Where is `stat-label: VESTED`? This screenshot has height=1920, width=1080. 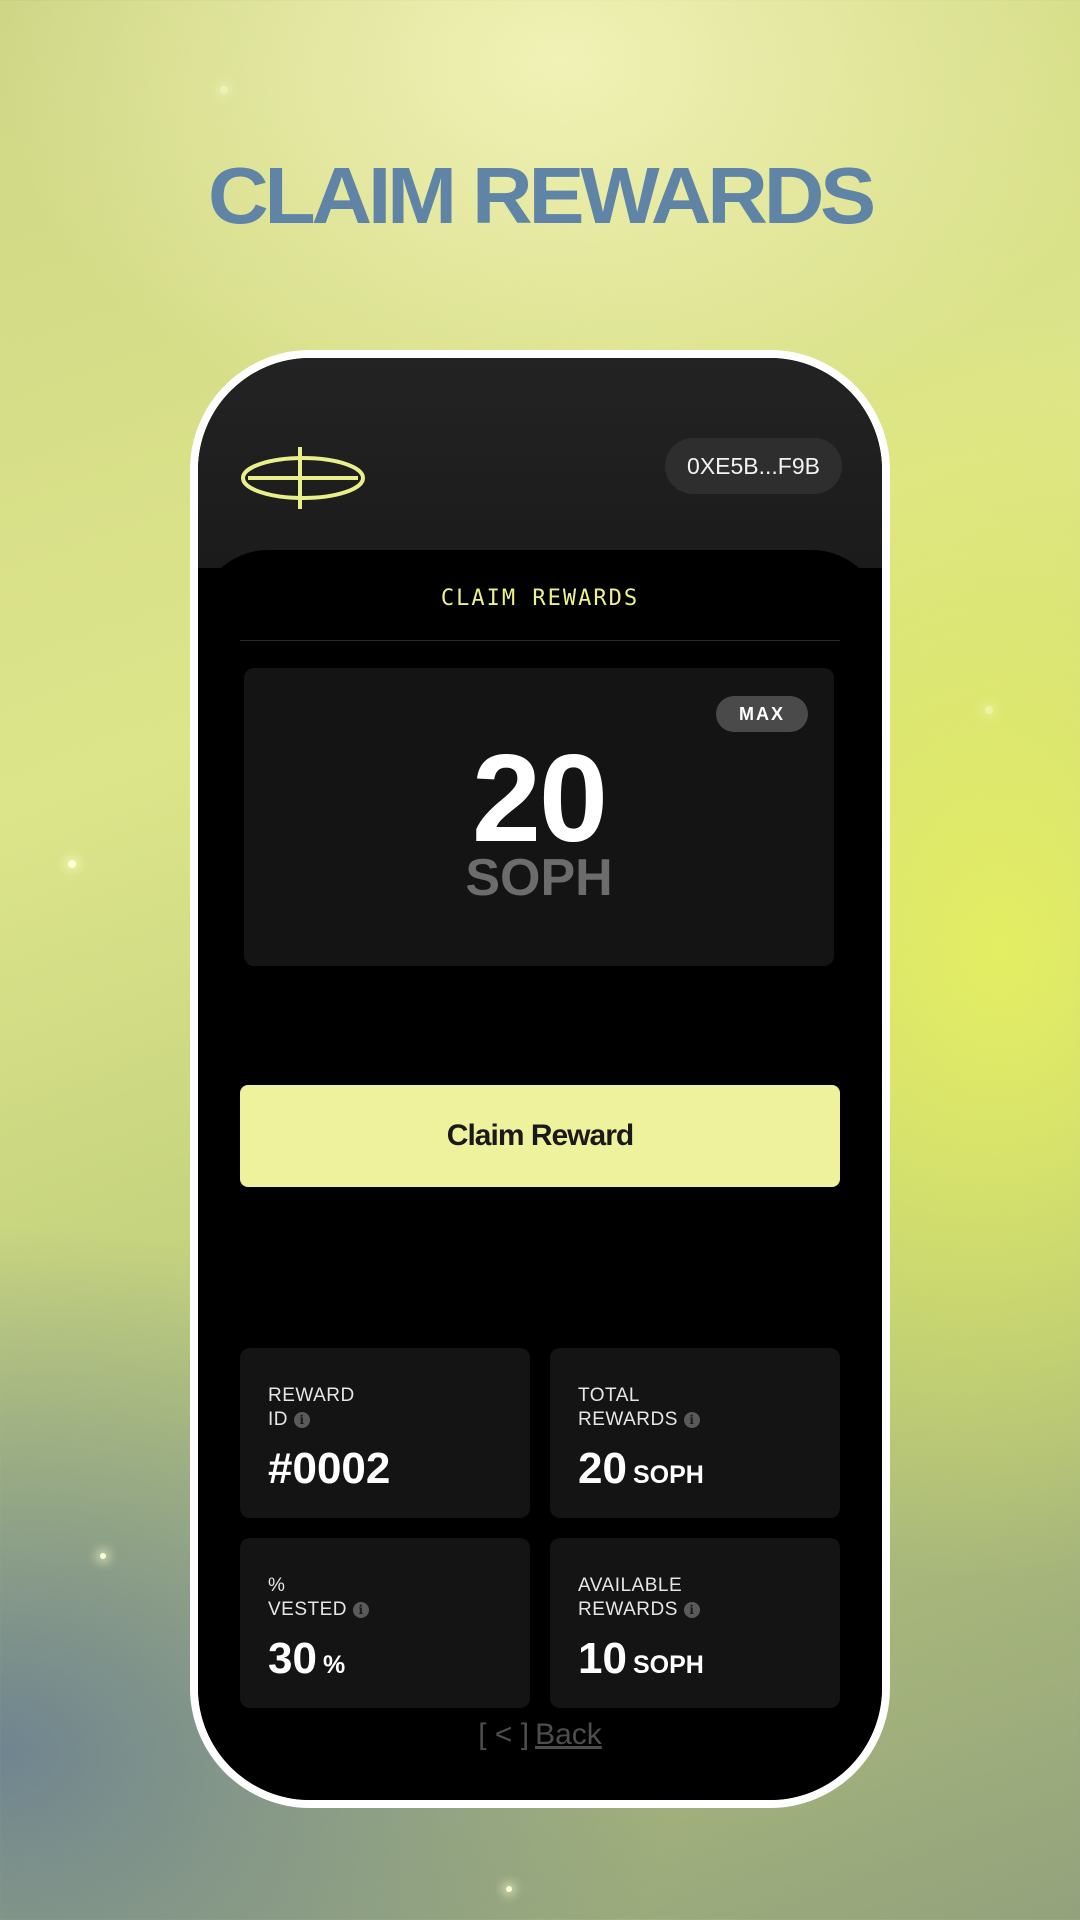 stat-label: VESTED is located at coordinates (308, 1609).